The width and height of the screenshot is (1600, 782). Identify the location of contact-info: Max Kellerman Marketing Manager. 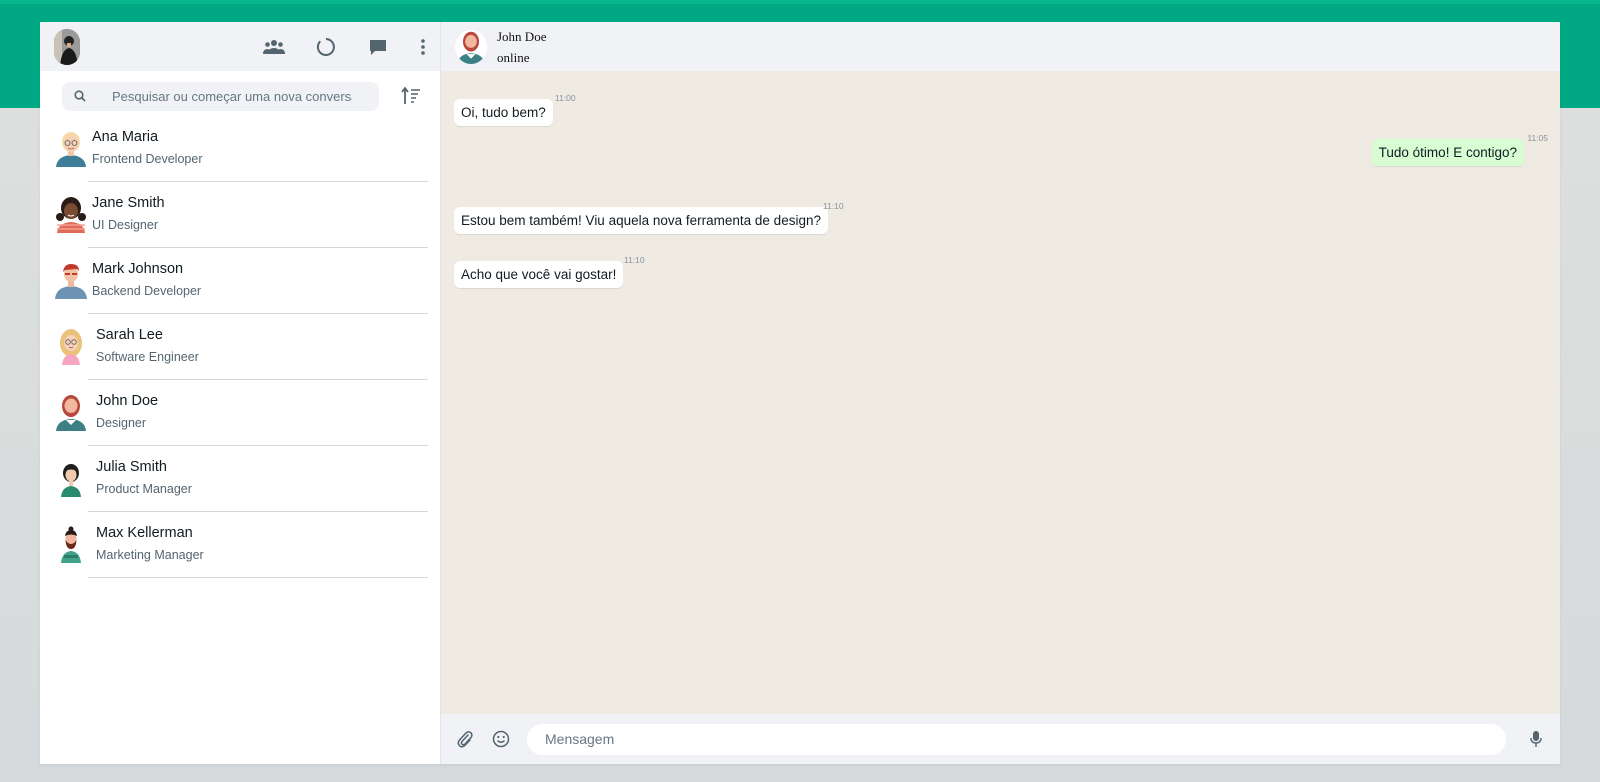
(258, 544).